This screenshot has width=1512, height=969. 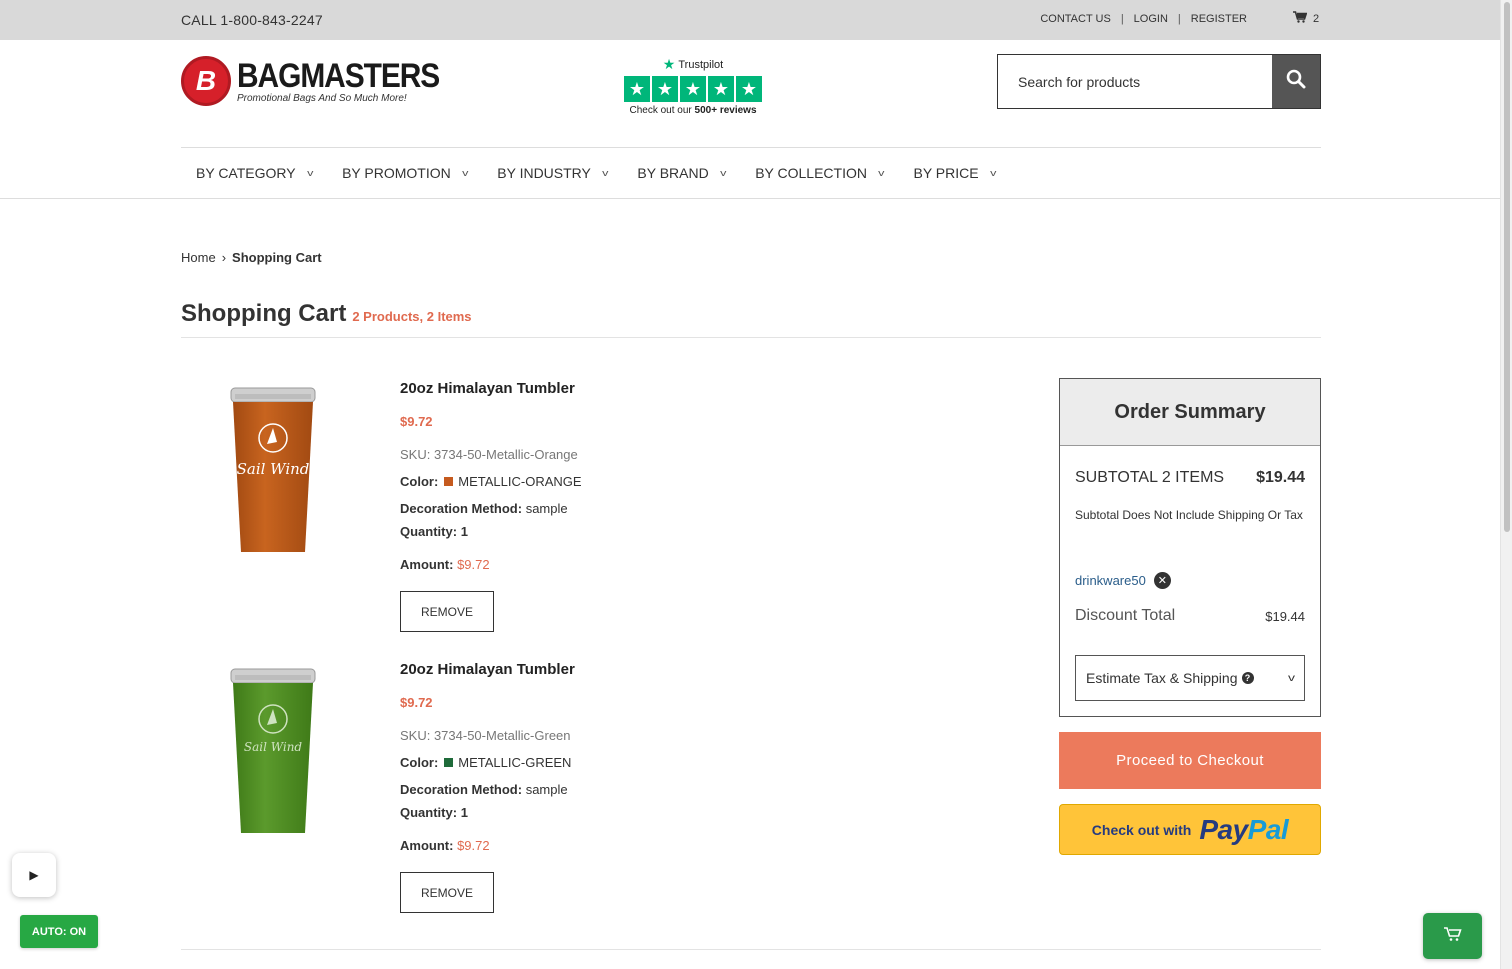 I want to click on page-scrollbar, so click(x=1506, y=484).